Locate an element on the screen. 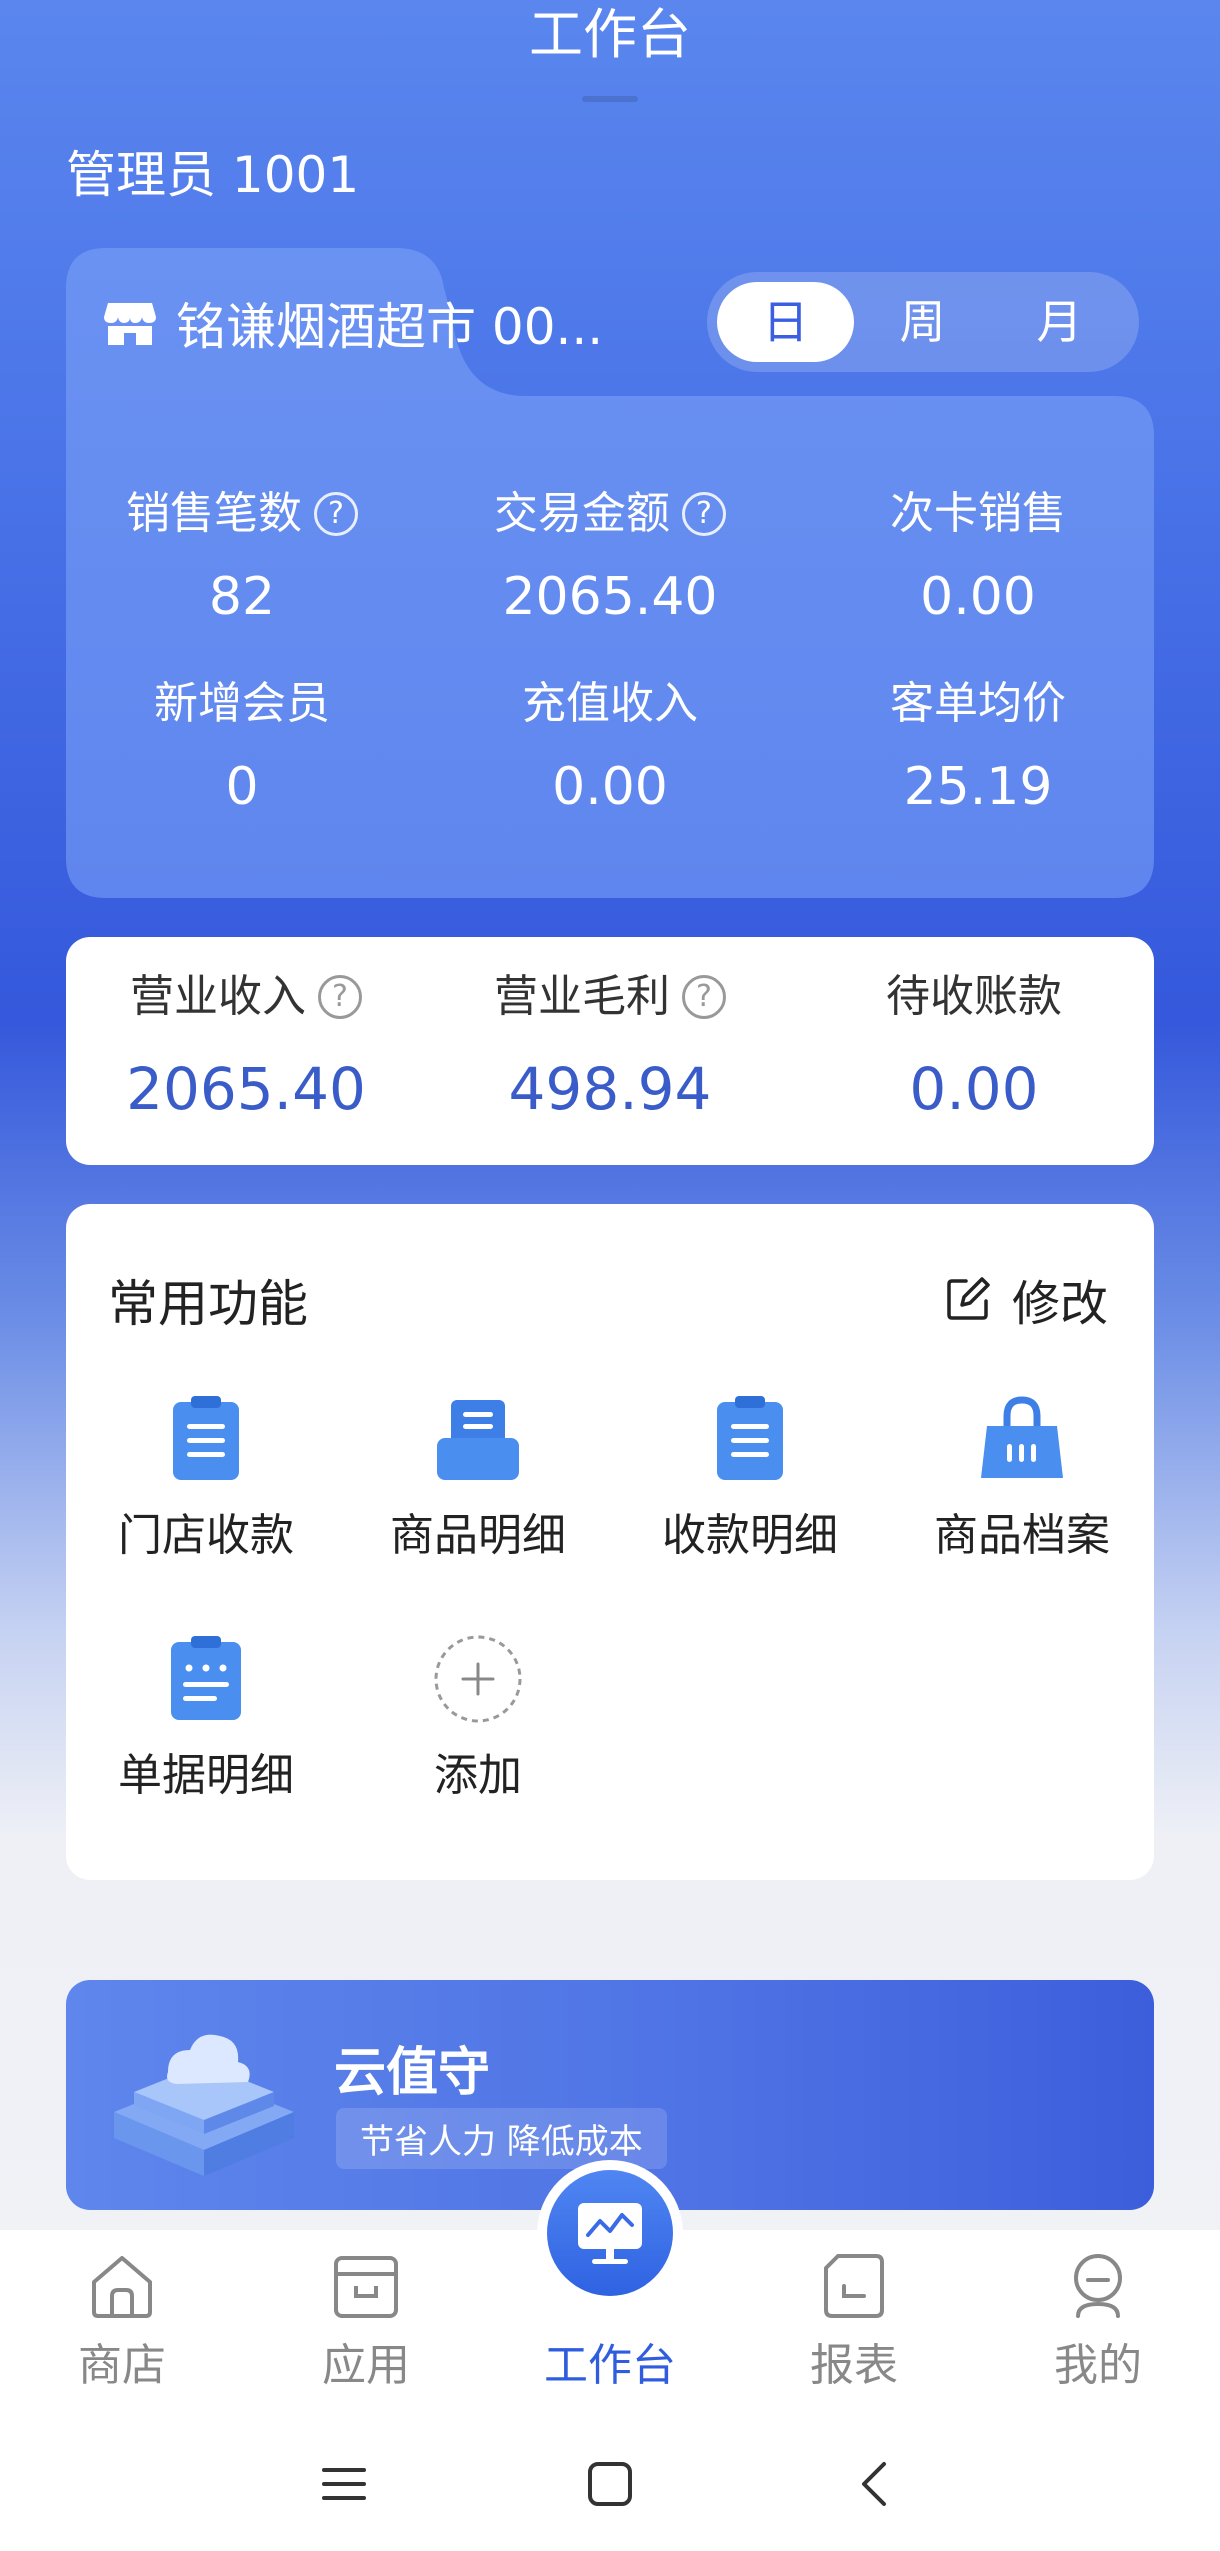  period-day: 日 is located at coordinates (785, 322).